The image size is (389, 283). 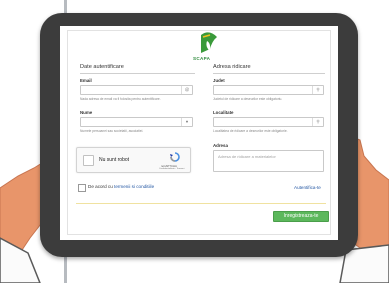 I want to click on register-button: Inregistreaza-te, so click(x=301, y=216).